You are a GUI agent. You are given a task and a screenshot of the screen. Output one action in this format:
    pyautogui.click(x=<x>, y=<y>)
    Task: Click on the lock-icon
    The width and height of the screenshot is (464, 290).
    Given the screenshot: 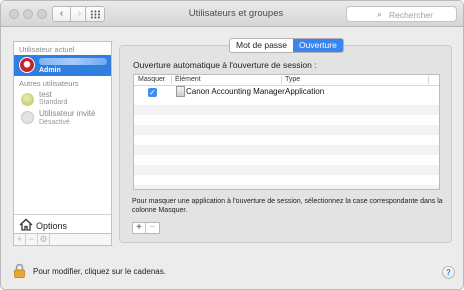 What is the action you would take?
    pyautogui.click(x=19, y=270)
    